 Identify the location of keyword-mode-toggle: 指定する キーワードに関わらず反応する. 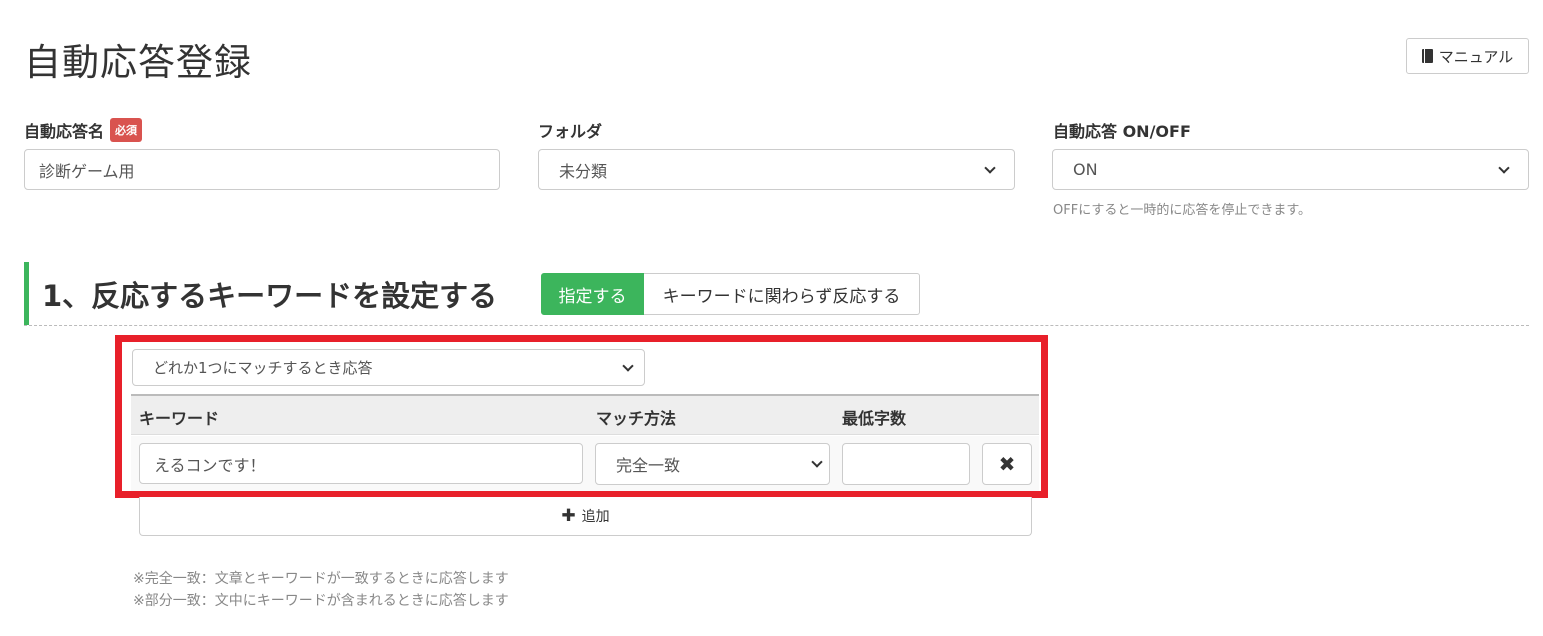
(730, 294).